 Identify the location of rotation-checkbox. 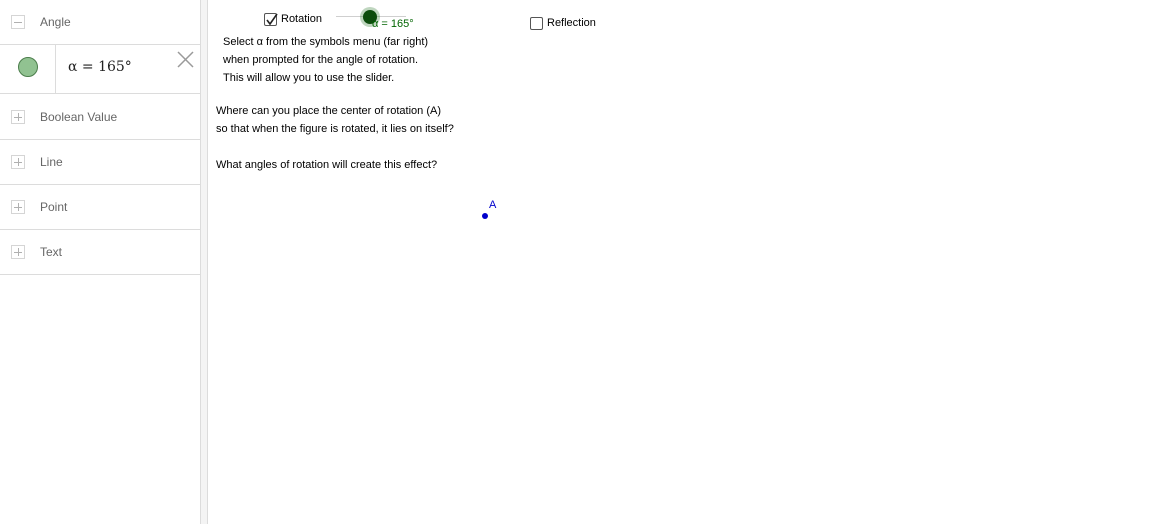
(271, 19).